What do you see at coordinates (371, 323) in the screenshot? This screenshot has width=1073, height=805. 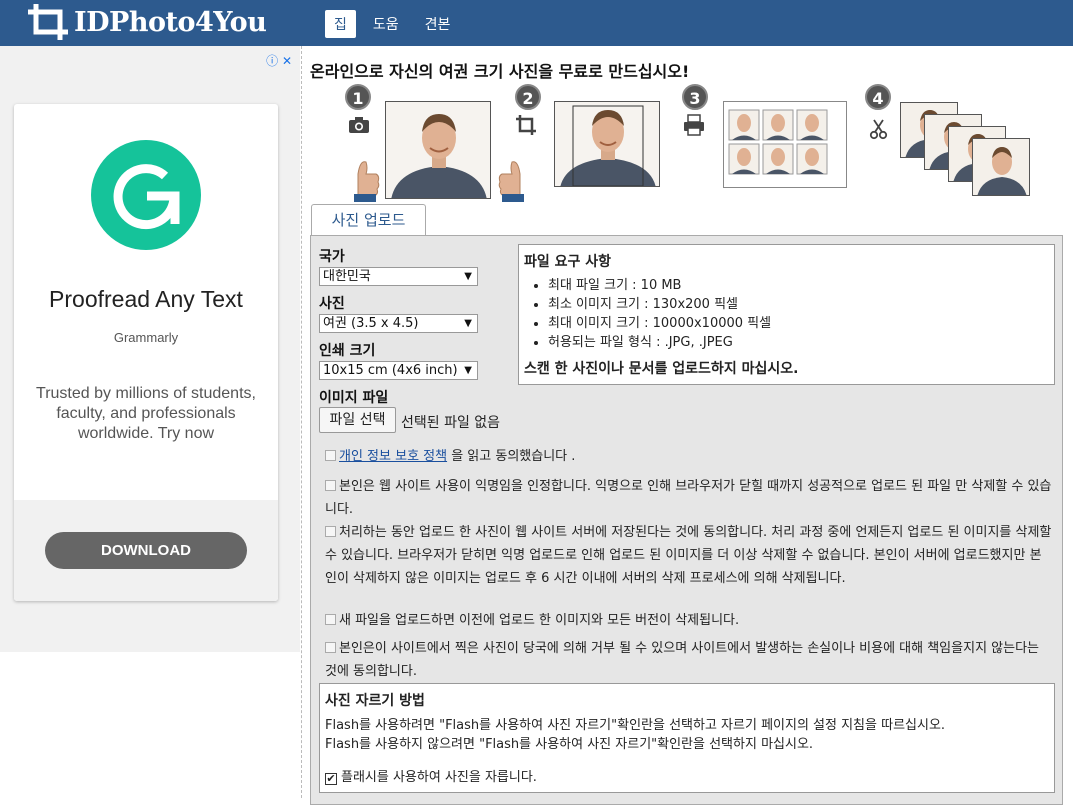 I see `photo-type-value: 여권 (3.5 x 4.5)` at bounding box center [371, 323].